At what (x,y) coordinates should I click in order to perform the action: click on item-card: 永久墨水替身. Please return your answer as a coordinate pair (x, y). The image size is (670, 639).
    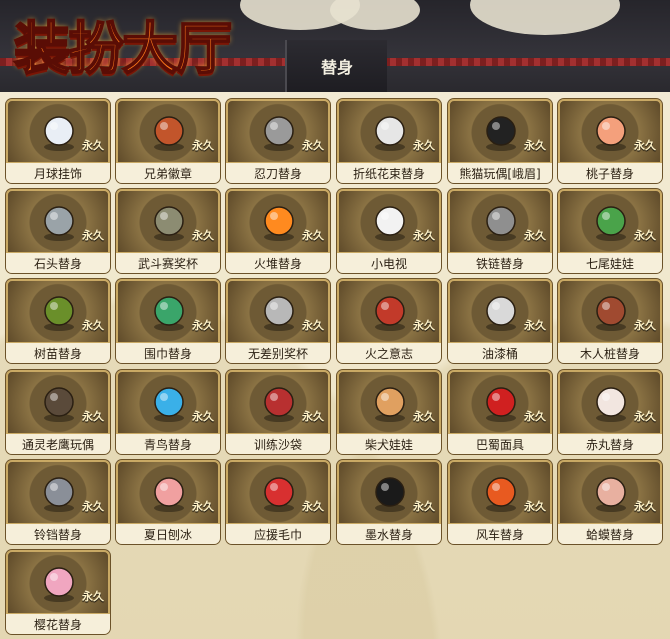
    Looking at the image, I should click on (389, 502).